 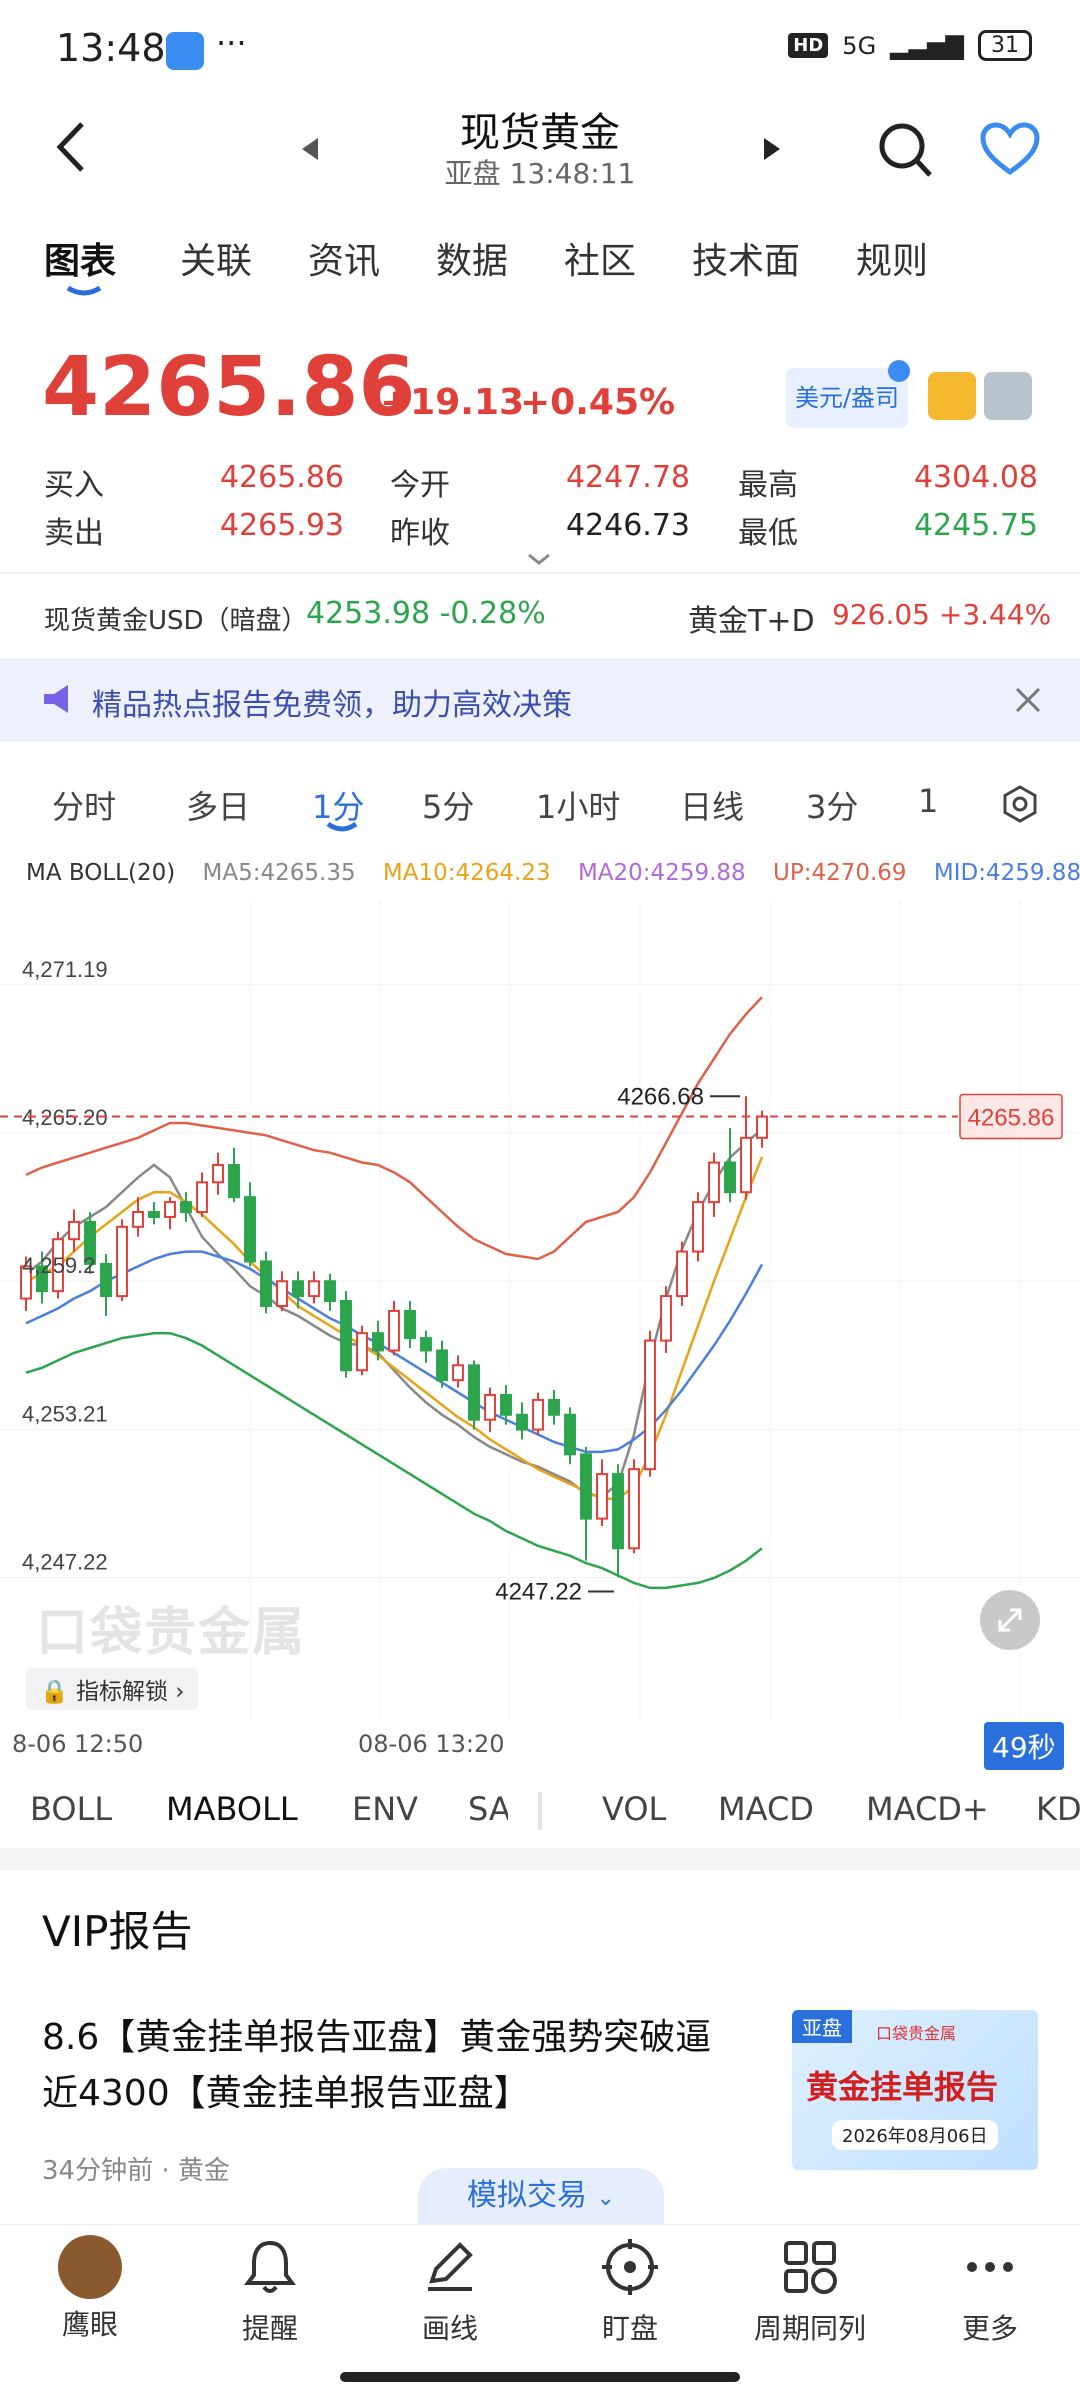 What do you see at coordinates (902, 2087) in the screenshot?
I see `thumb-title: 黄金挂单报告` at bounding box center [902, 2087].